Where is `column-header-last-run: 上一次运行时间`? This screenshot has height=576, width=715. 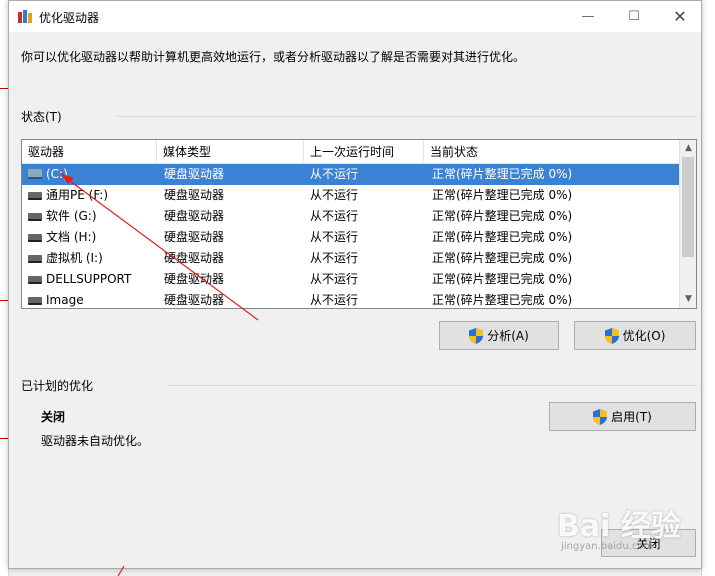
column-header-last-run: 上一次运行时间 is located at coordinates (364, 152).